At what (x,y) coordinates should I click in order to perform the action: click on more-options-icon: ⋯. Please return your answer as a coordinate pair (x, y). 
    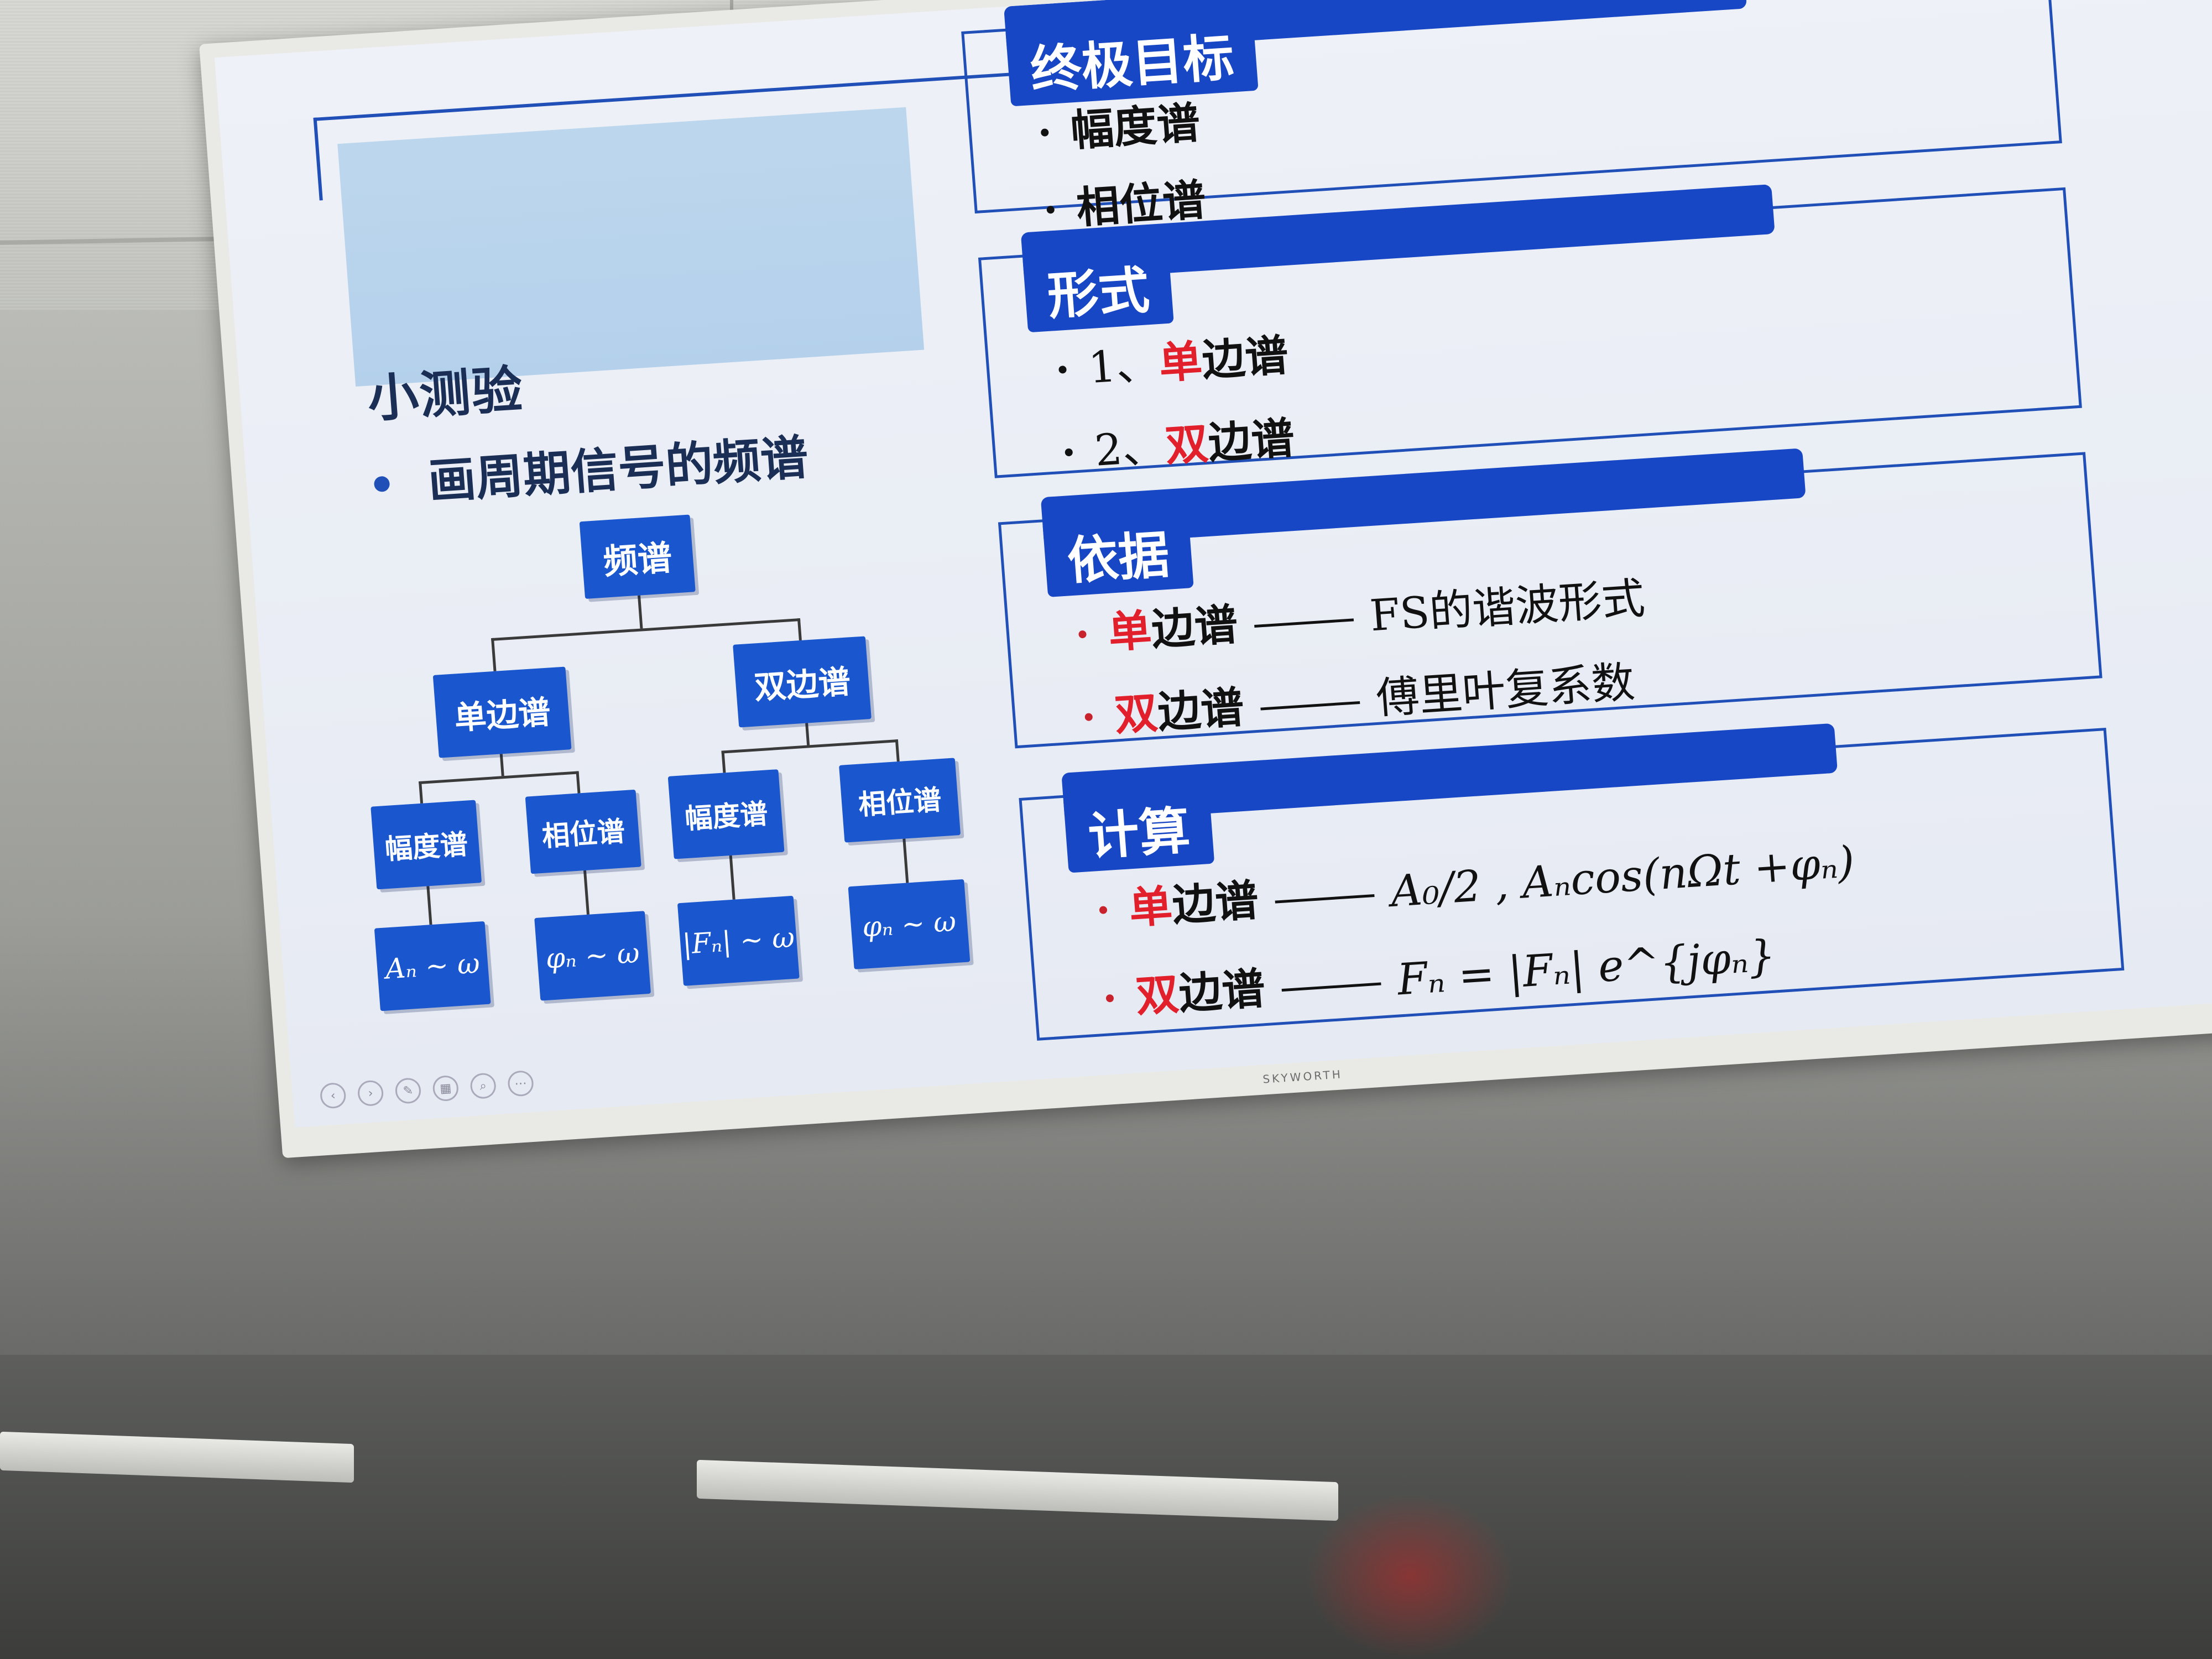
    Looking at the image, I should click on (521, 1084).